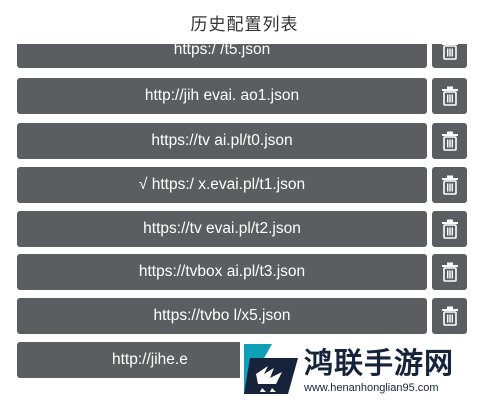 This screenshot has width=489, height=400. What do you see at coordinates (222, 316) in the screenshot?
I see `config-url-button: https://tvbo l/x5.json` at bounding box center [222, 316].